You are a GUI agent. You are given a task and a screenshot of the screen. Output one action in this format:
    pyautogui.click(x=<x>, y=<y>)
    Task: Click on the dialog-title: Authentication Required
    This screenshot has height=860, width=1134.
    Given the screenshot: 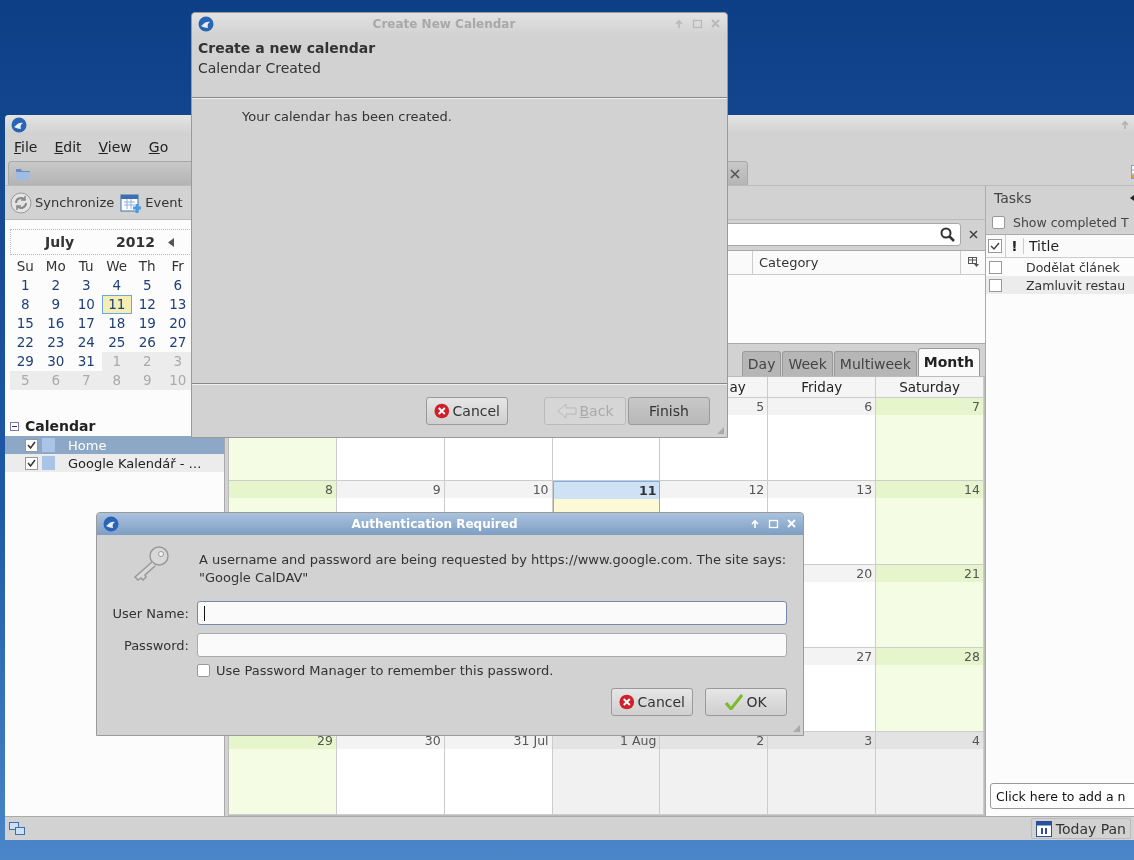 What is the action you would take?
    pyautogui.click(x=434, y=524)
    